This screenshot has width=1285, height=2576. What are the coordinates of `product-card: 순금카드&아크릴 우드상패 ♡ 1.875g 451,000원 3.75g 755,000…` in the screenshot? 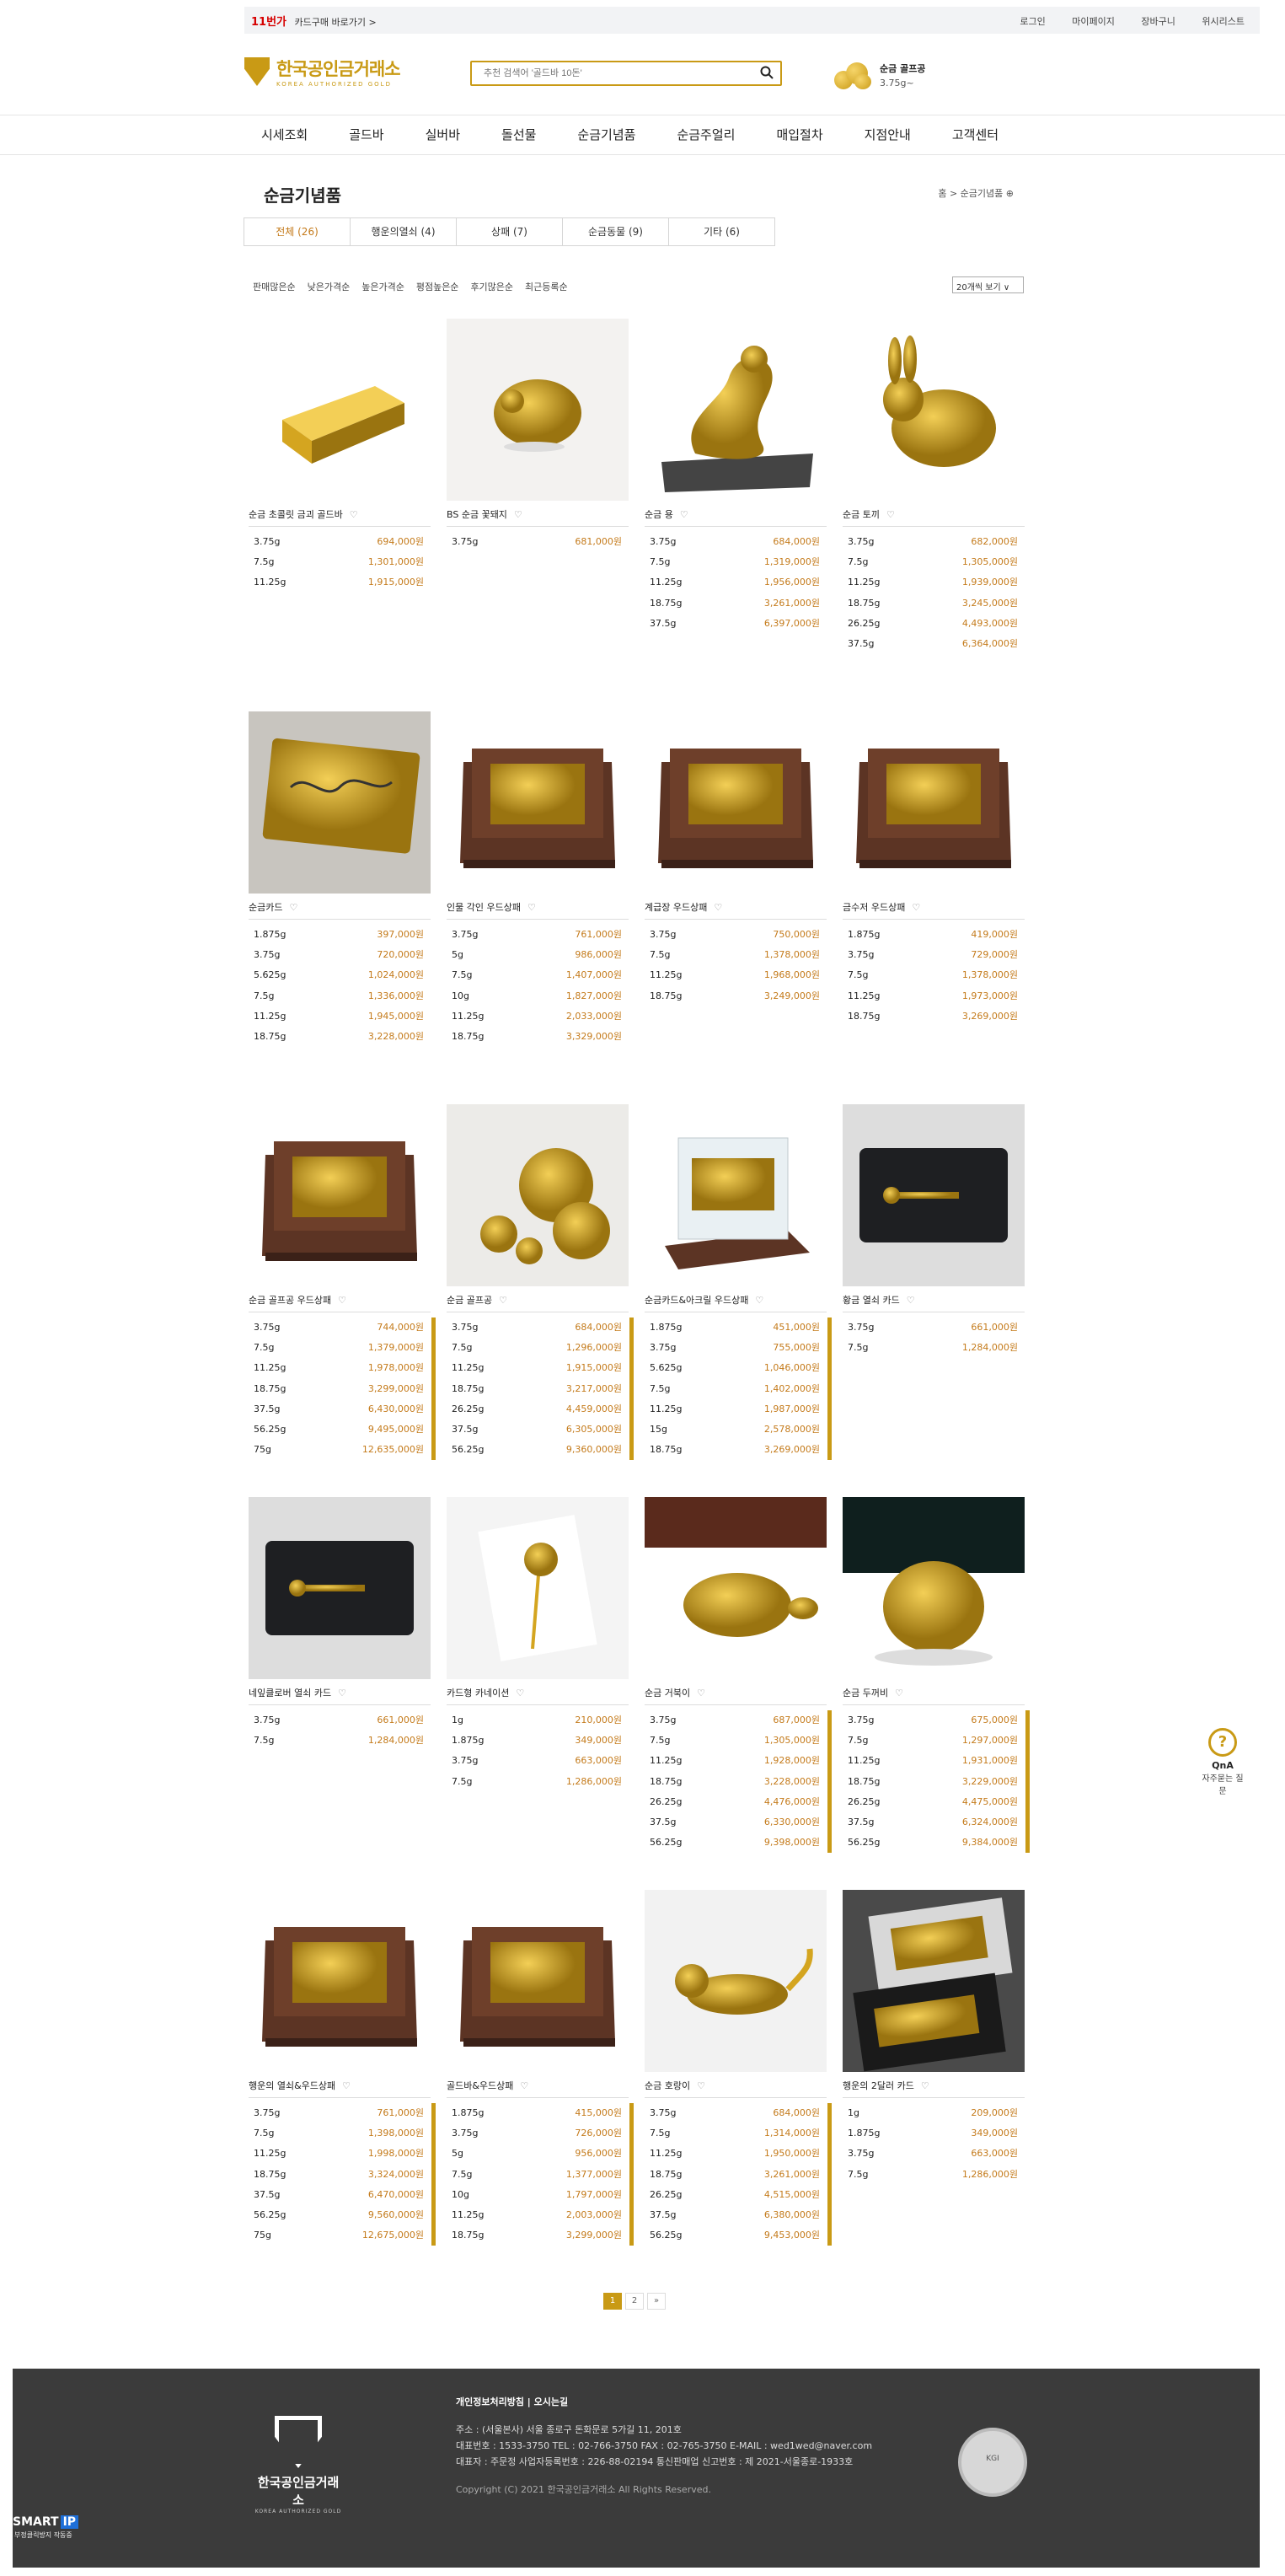 It's located at (738, 1282).